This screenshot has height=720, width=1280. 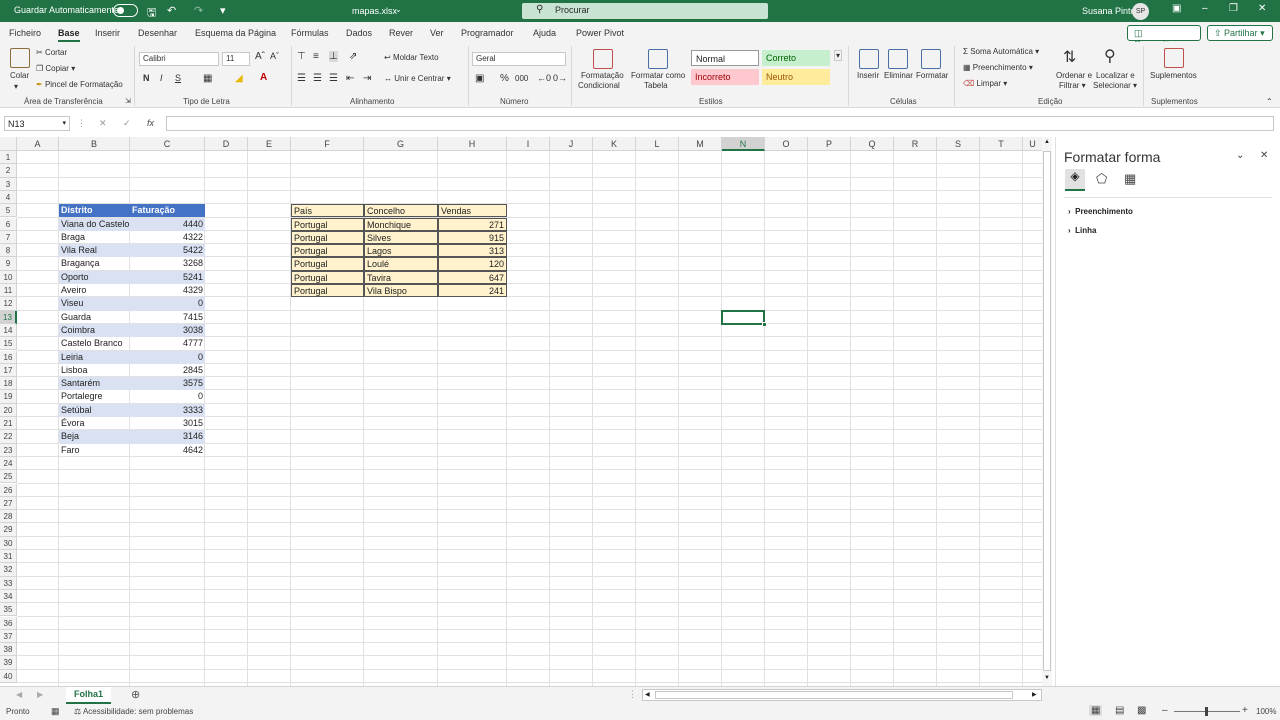 What do you see at coordinates (8, 517) in the screenshot?
I see `row-header-28: 28` at bounding box center [8, 517].